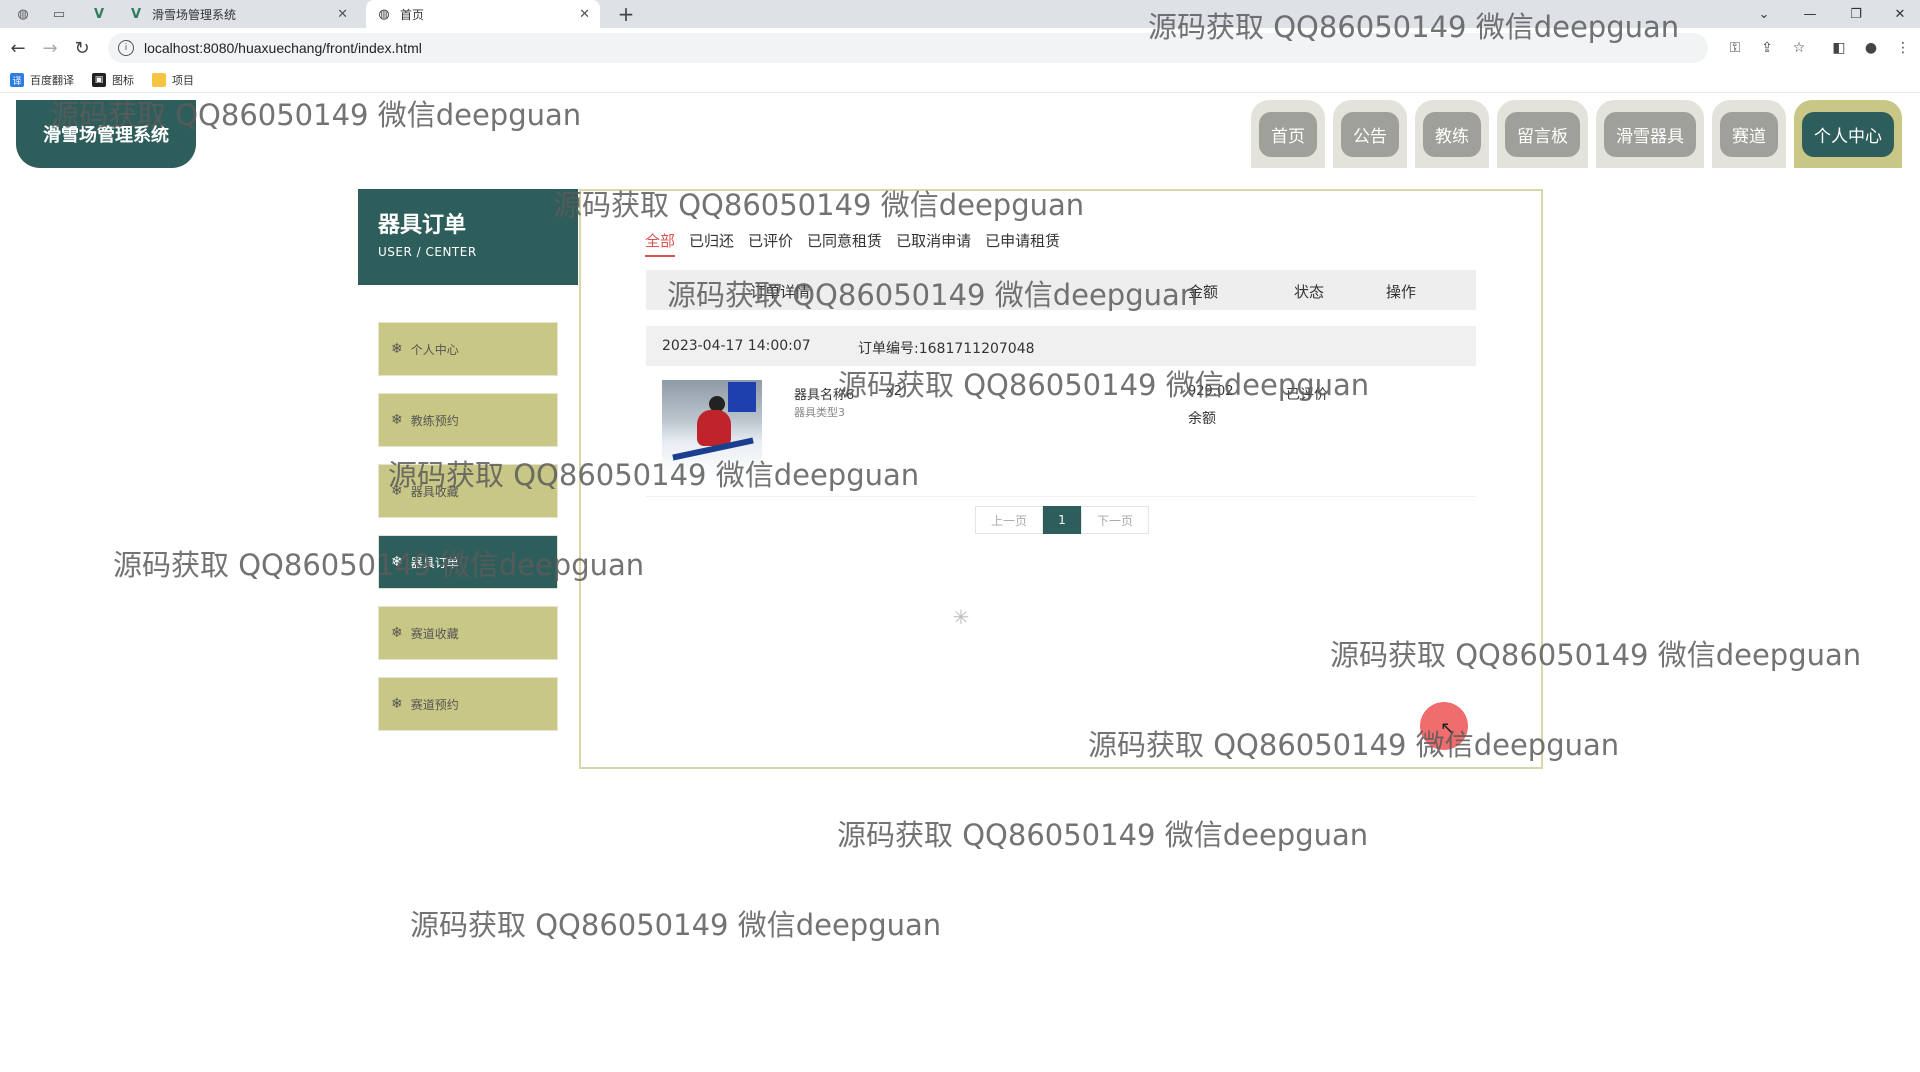 The height and width of the screenshot is (1072, 1920). I want to click on mouse-cursor-icon: ↖, so click(1448, 728).